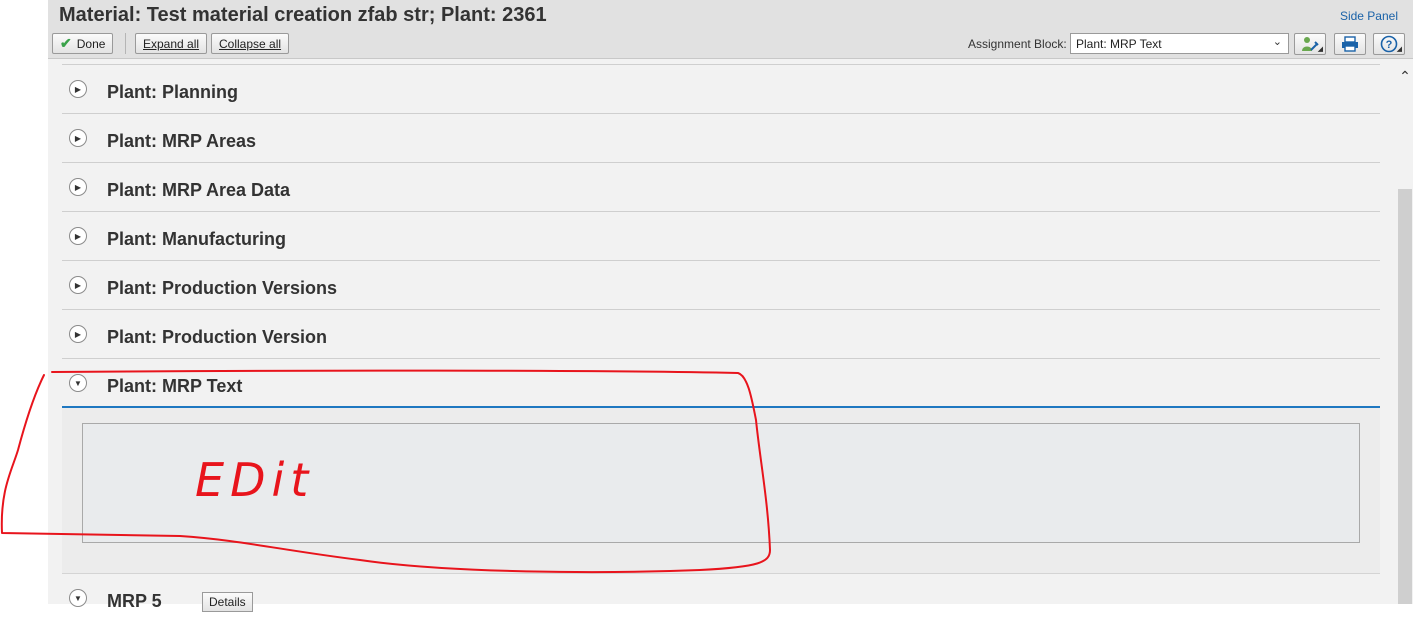  What do you see at coordinates (1405, 76) in the screenshot?
I see `scroll-up-icon: ⌃` at bounding box center [1405, 76].